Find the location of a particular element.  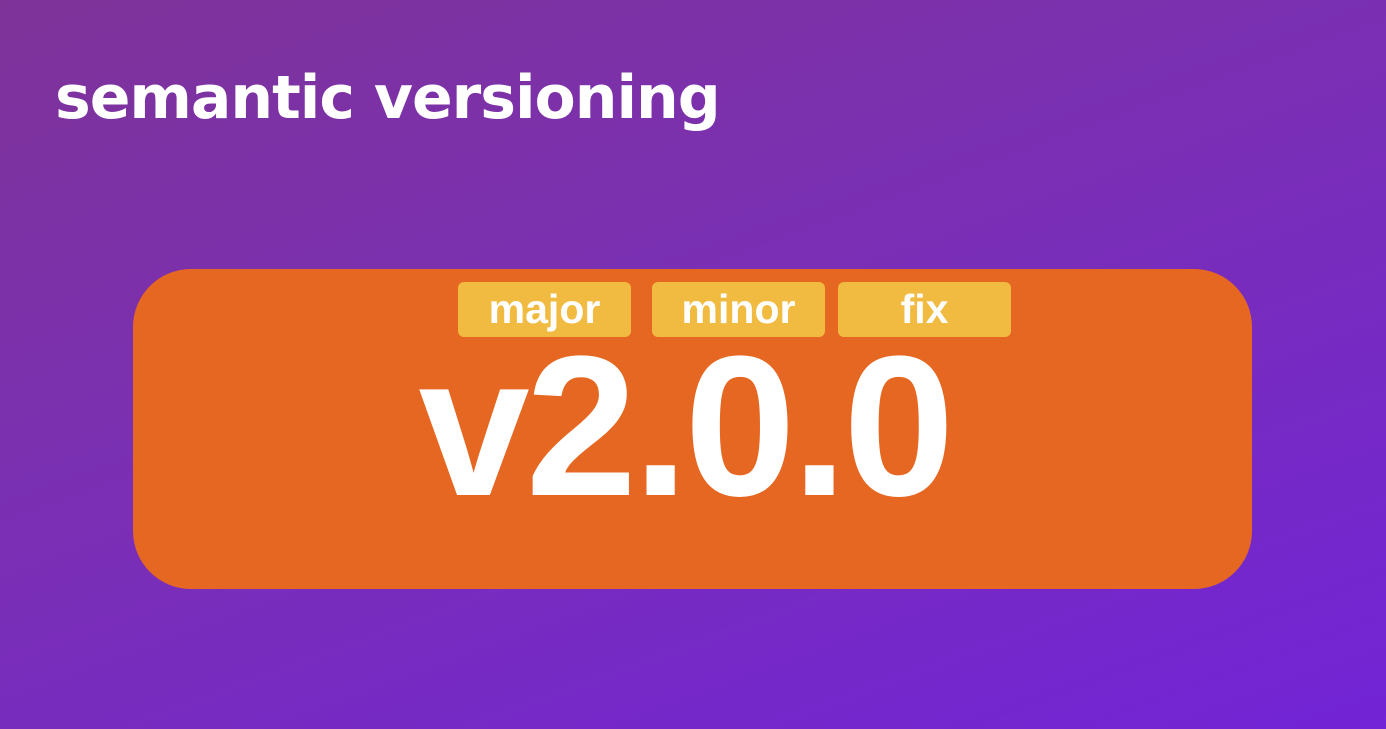

slide-title: semantic versioning is located at coordinates (388, 98).